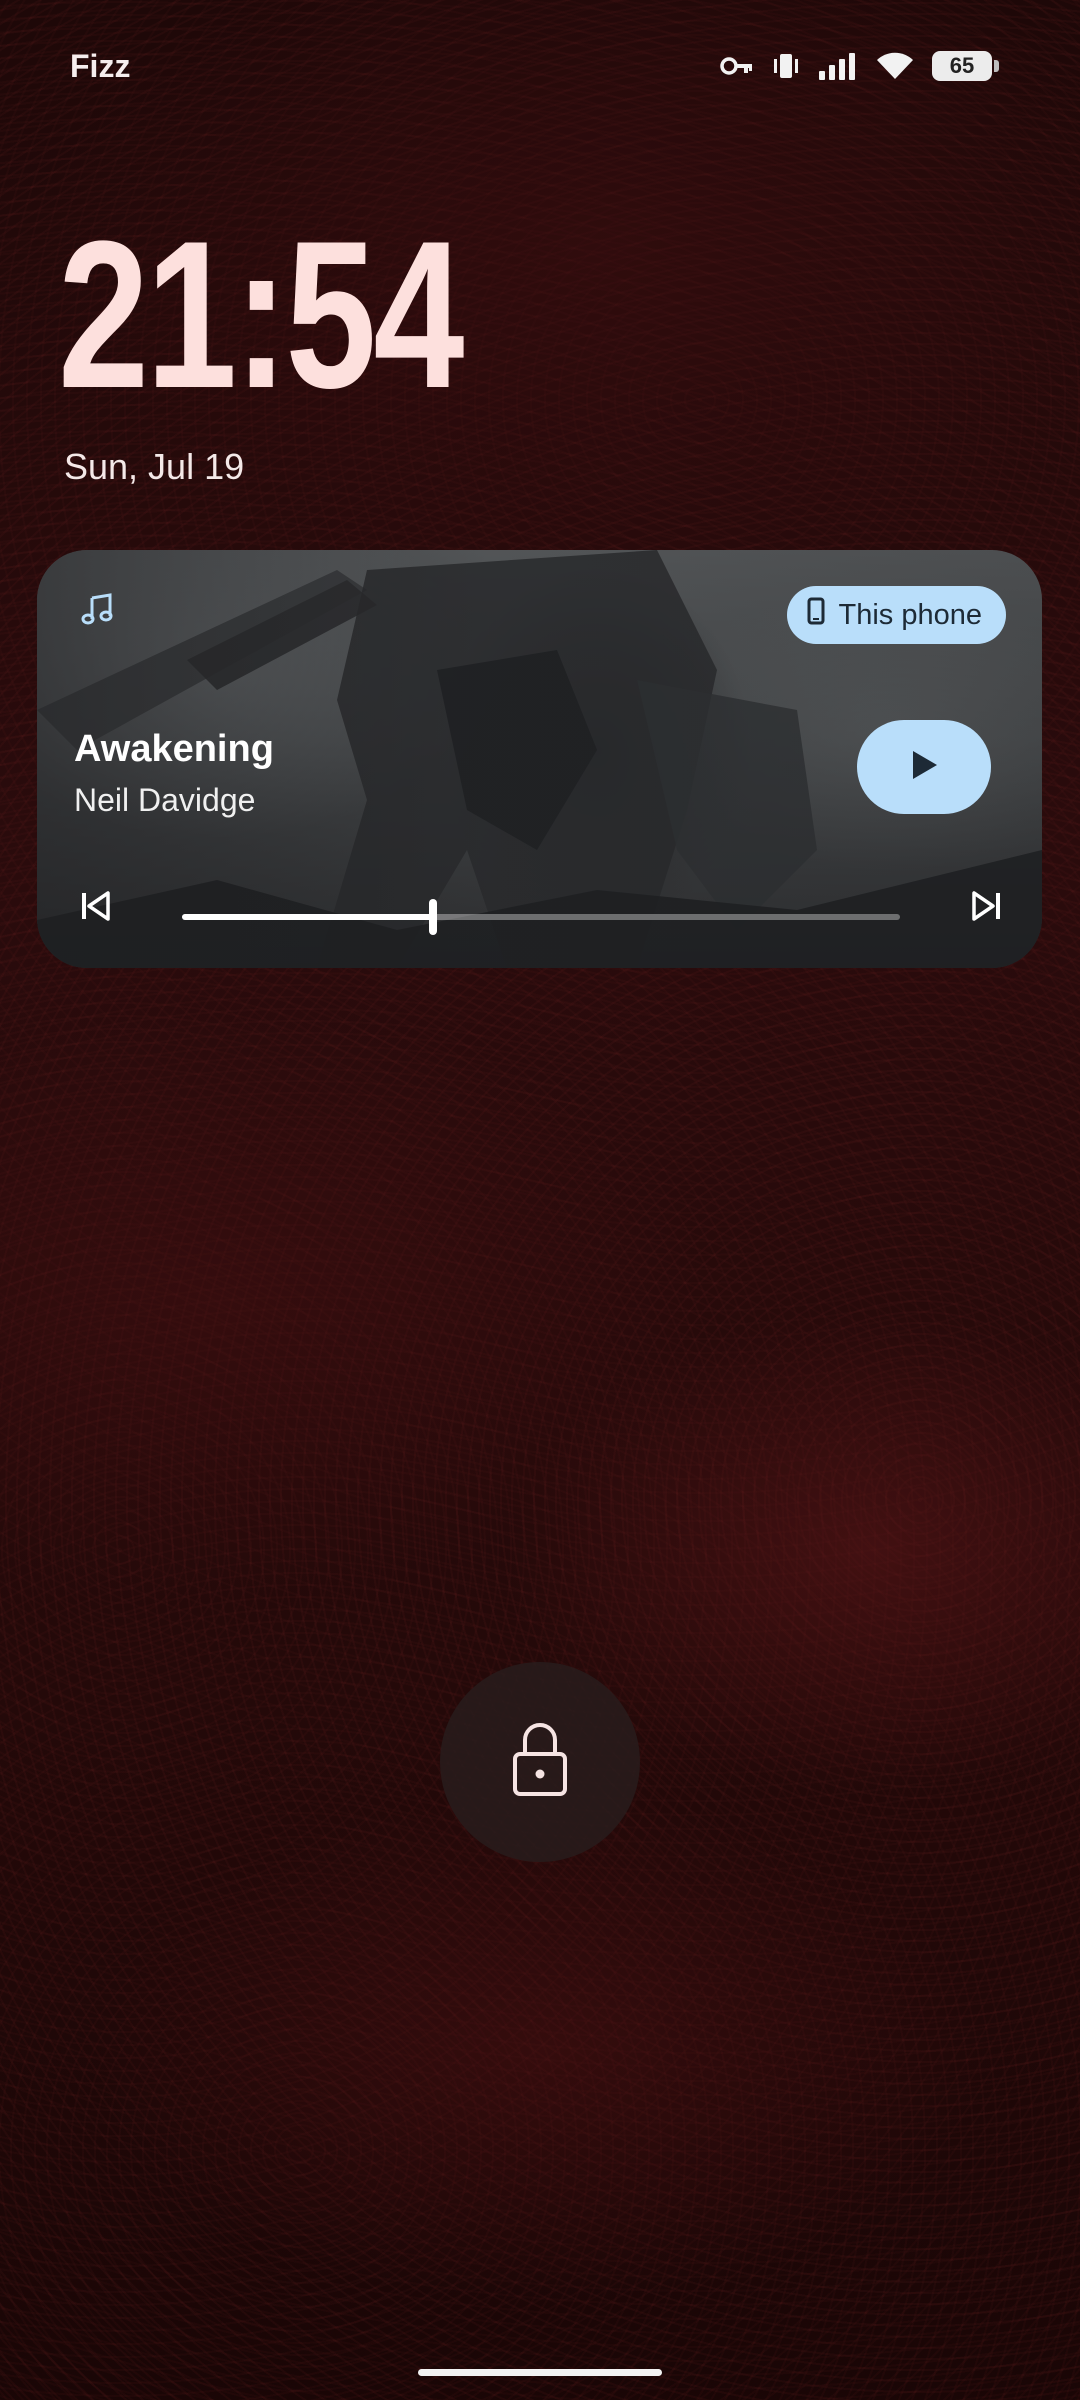  I want to click on status-icons: 65, so click(859, 66).